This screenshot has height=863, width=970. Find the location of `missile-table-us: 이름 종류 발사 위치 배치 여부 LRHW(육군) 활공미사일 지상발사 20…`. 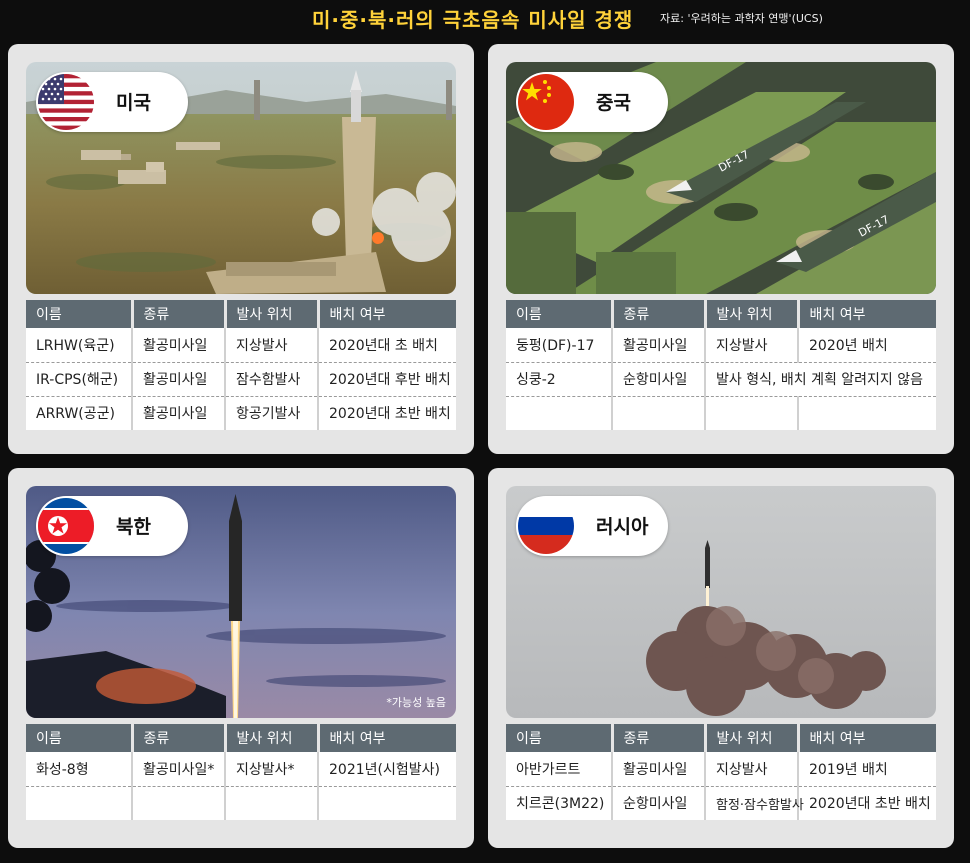

missile-table-us: 이름 종류 발사 위치 배치 여부 LRHW(육군) 활공미사일 지상발사 20… is located at coordinates (241, 365).